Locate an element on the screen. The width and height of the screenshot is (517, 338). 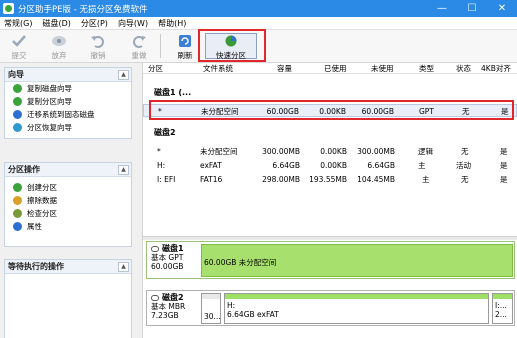
partition-ops-title: 分区操作 is located at coordinates (24, 169).